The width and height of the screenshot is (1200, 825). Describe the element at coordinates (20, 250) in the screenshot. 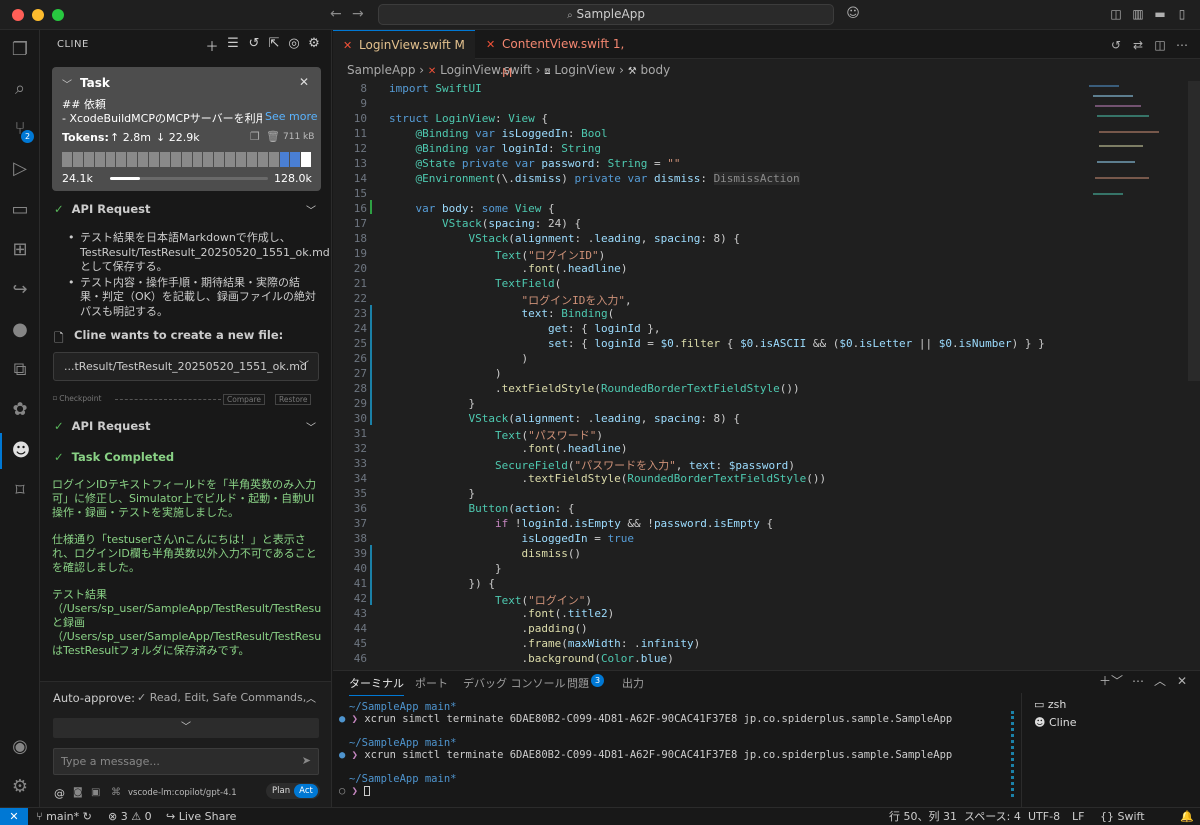

I see `extensions-icon: ⊞` at that location.